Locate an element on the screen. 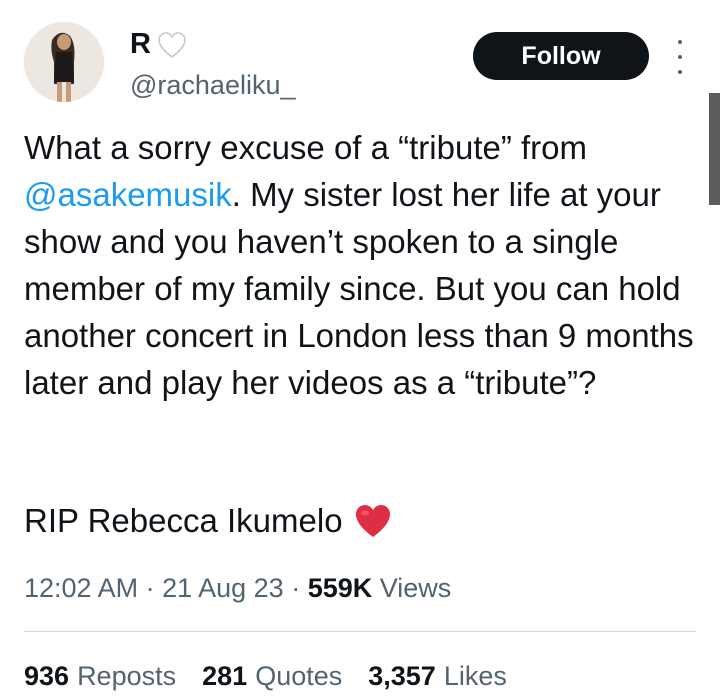 This screenshot has width=720, height=696. more-options-icon is located at coordinates (680, 57).